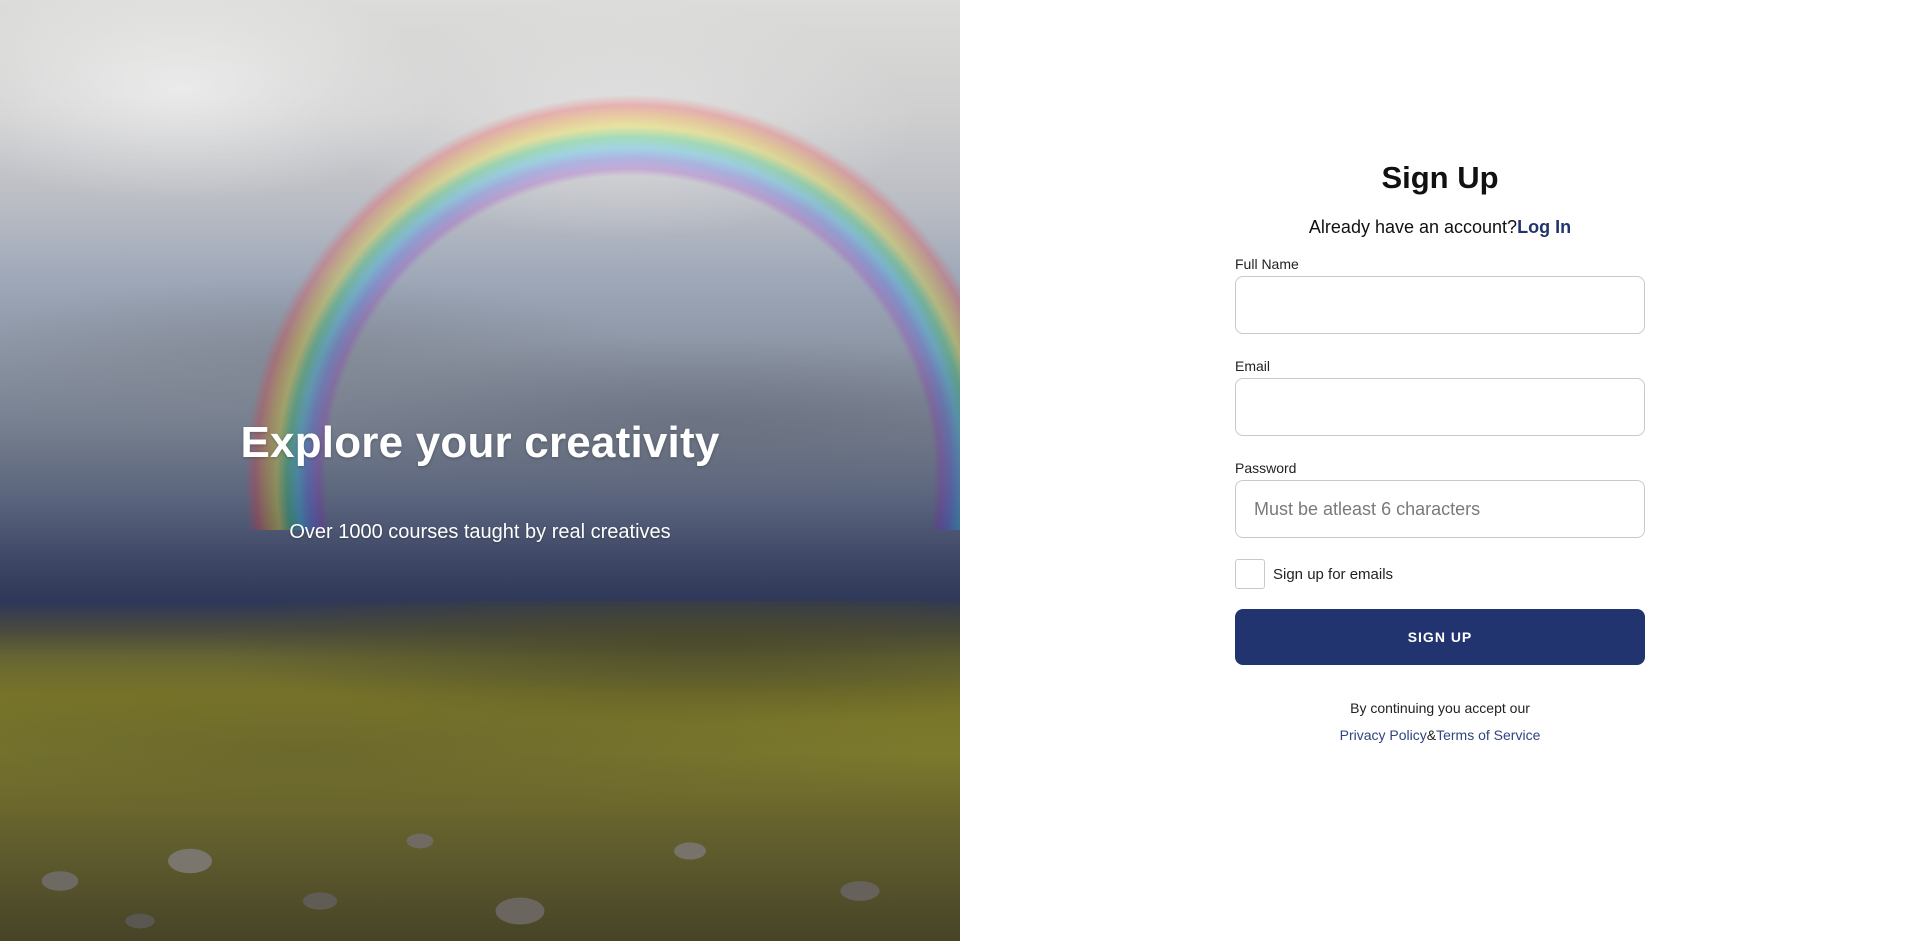 This screenshot has height=941, width=1920. I want to click on email-signup-label: Sign up for emails, so click(1333, 574).